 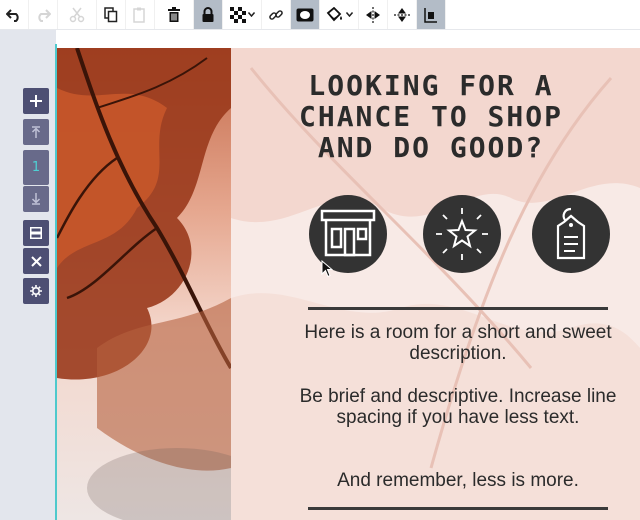 I want to click on delete-section-button, so click(x=36, y=261).